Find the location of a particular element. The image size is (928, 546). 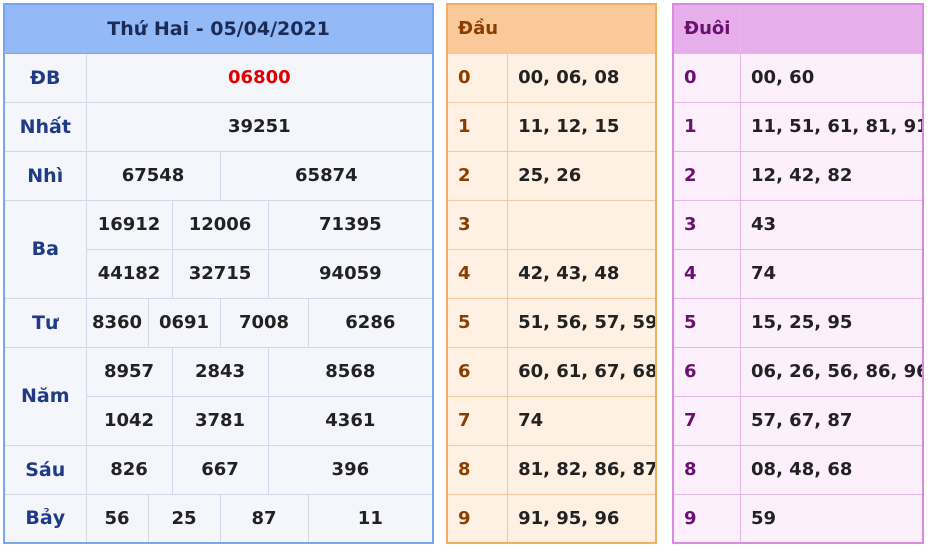

dau-digit: 7 is located at coordinates (477, 420).